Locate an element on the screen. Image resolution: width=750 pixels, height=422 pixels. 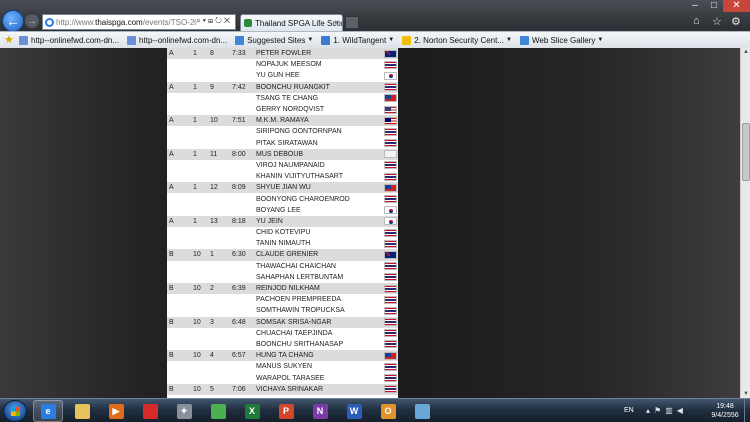
network-icon: ▥ is located at coordinates (671, 410).